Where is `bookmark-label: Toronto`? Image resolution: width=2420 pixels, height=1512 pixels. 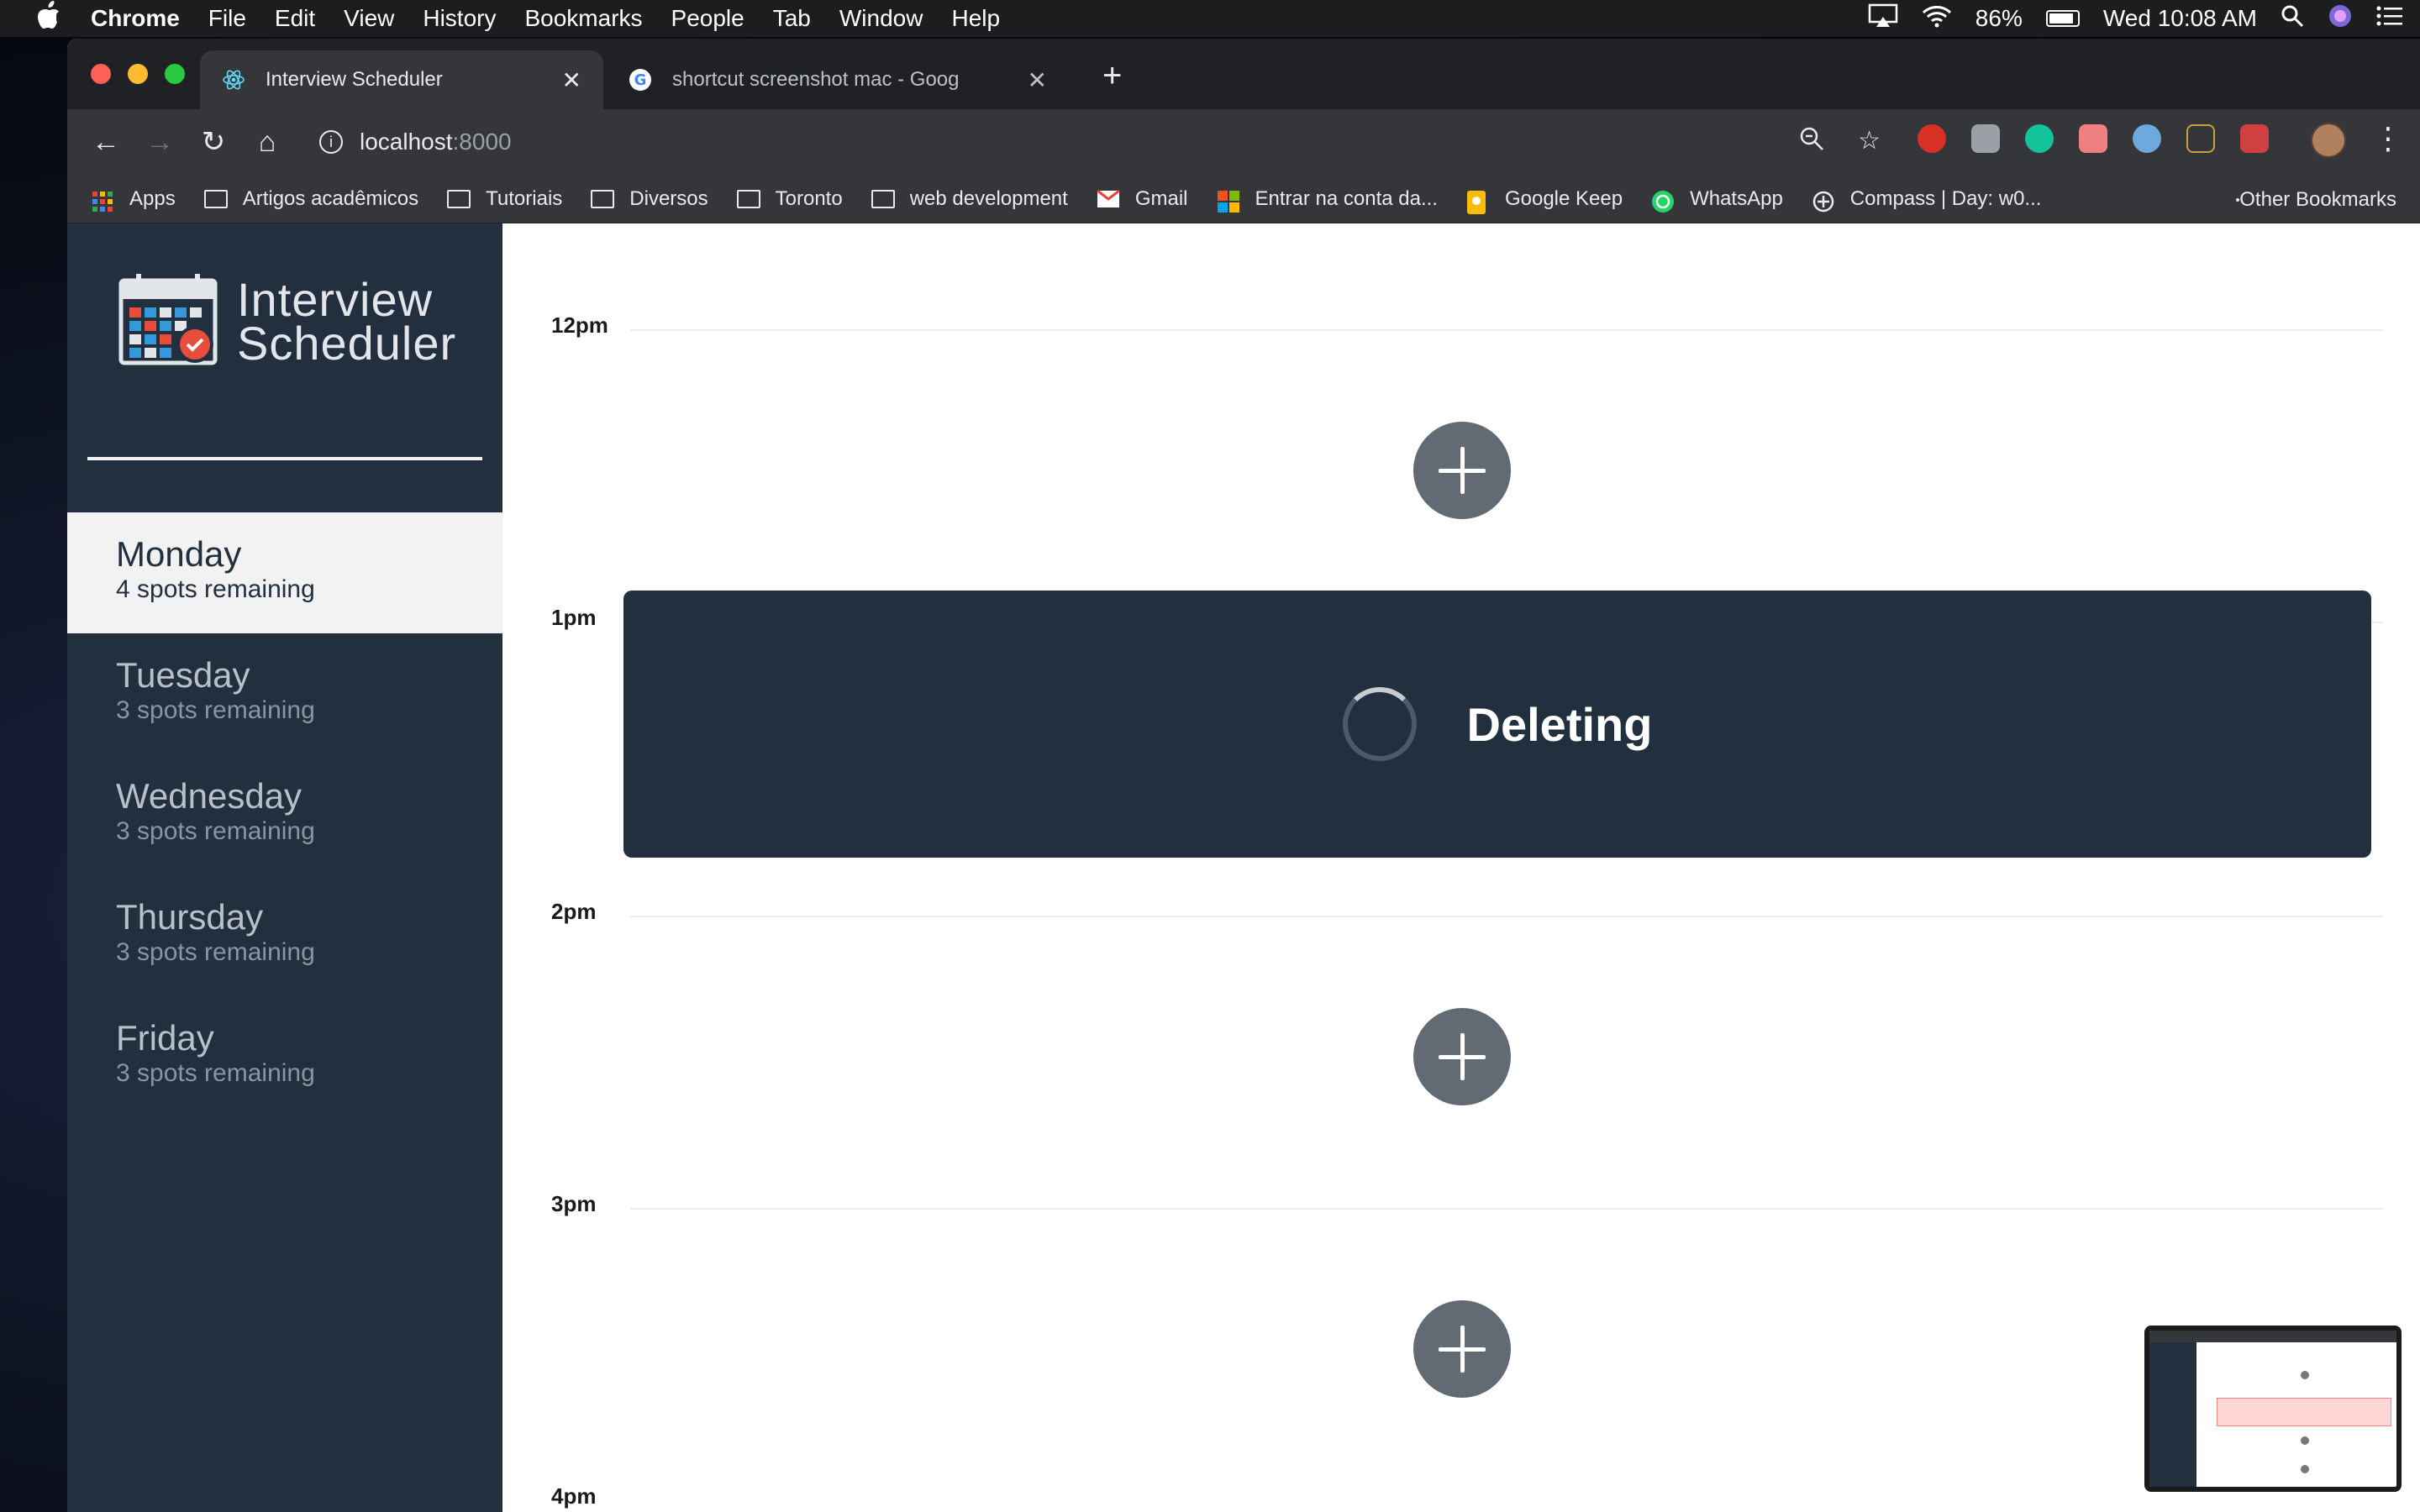 bookmark-label: Toronto is located at coordinates (809, 198).